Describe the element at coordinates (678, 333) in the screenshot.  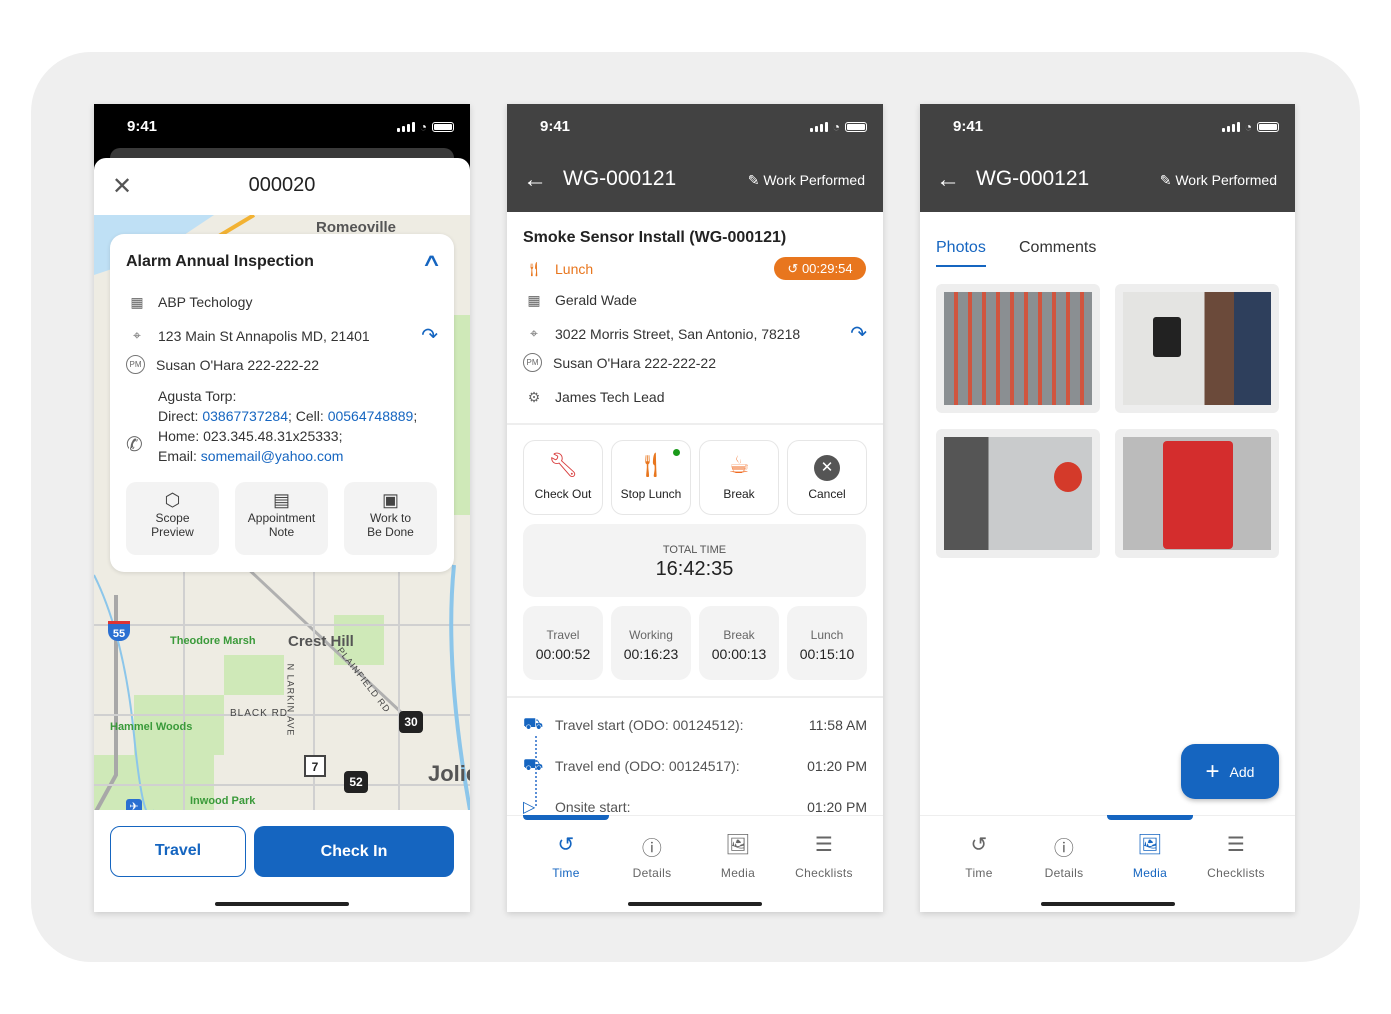
I see `address: 3022 Morris Street, San Antonio, 78218` at that location.